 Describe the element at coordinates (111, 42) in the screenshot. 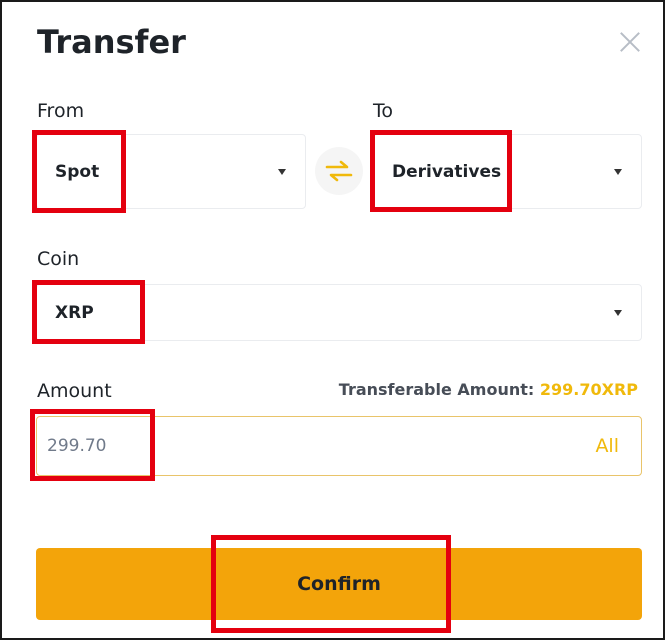

I see `dialog-title: Transfer` at that location.